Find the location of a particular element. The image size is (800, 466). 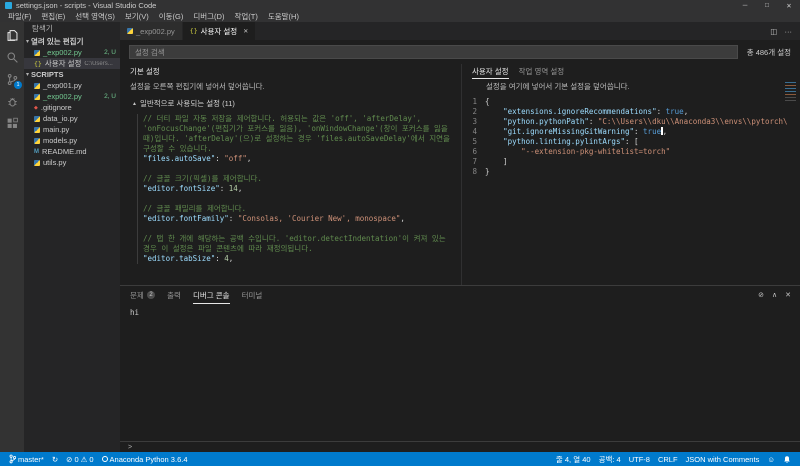

menu-edit: 편집(E) is located at coordinates (53, 16).